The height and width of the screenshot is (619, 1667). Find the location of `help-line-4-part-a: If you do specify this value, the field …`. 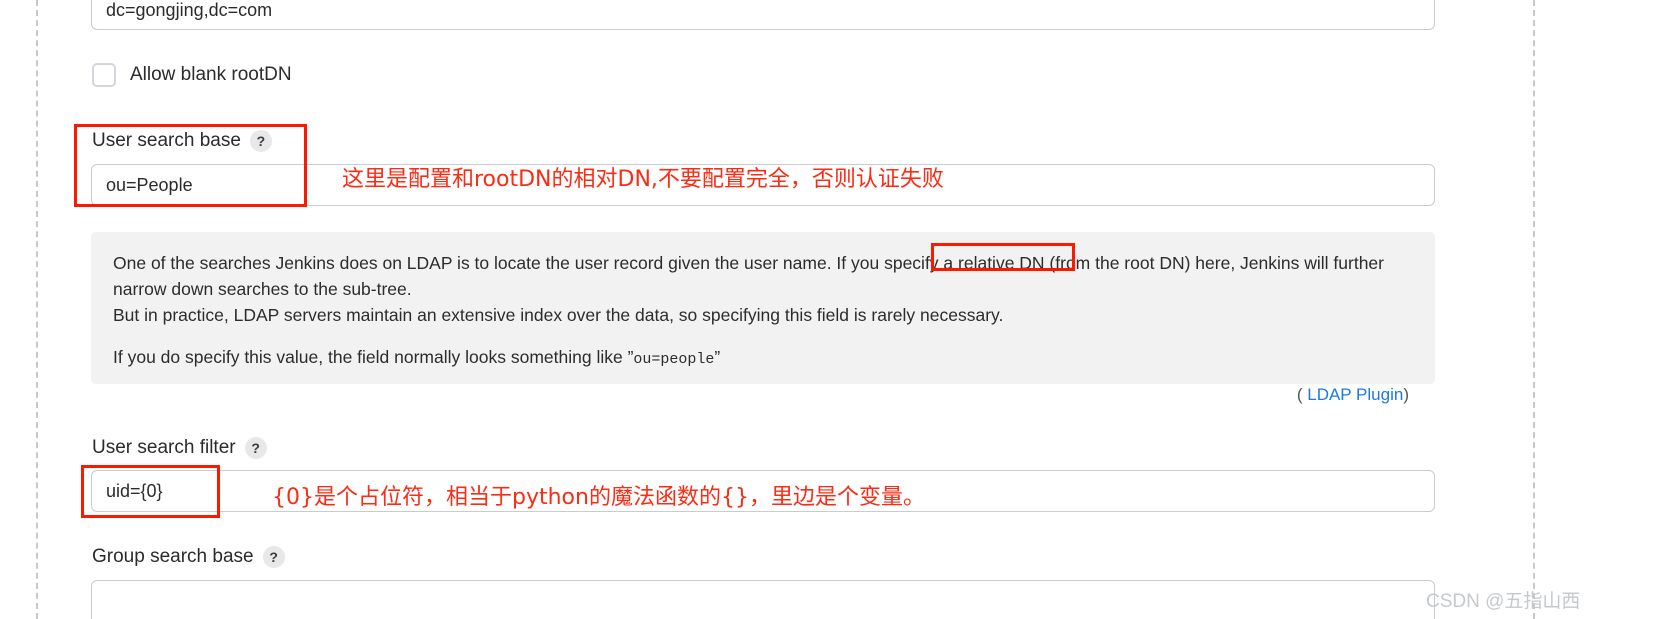

help-line-4-part-a: If you do specify this value, the field … is located at coordinates (370, 357).